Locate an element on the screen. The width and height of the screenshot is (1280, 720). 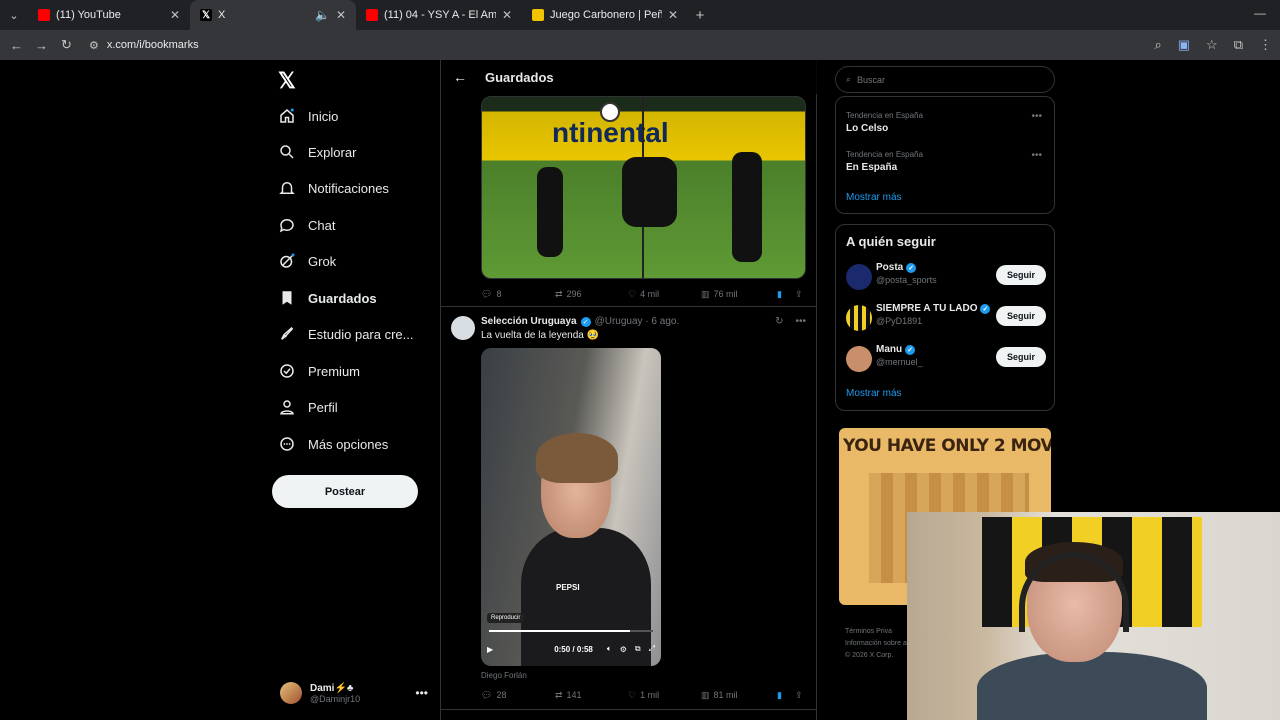
tab-search-button: ⌄ is located at coordinates (14, 15).